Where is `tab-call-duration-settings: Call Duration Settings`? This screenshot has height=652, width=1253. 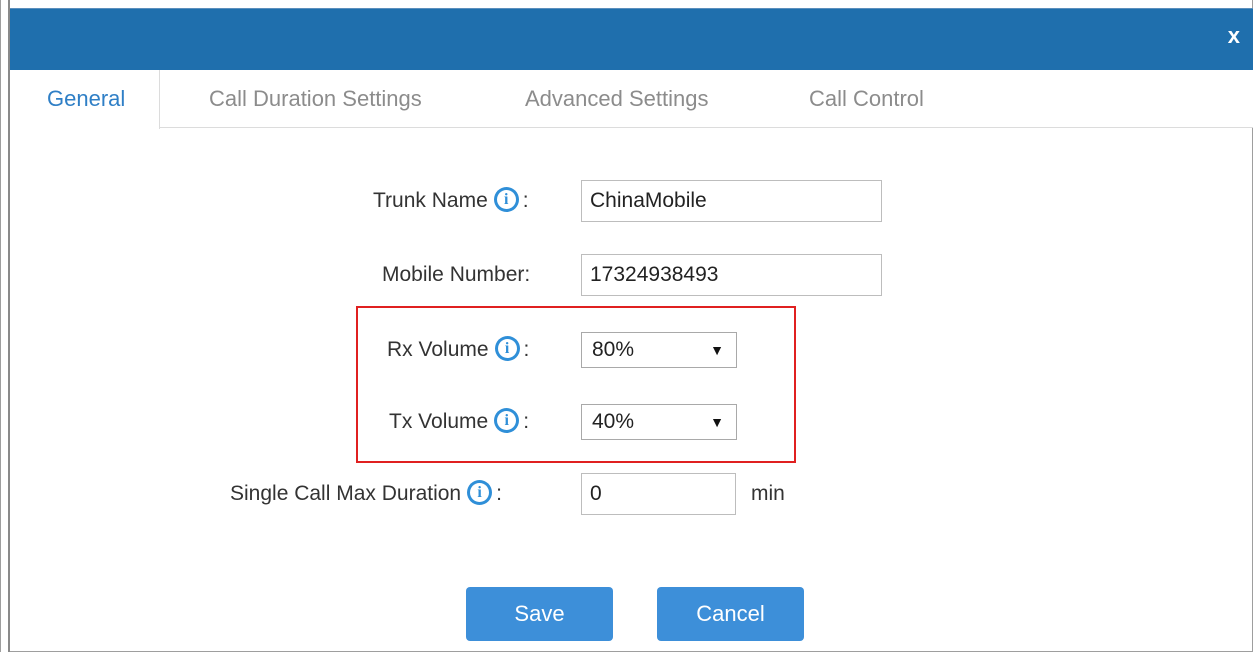
tab-call-duration-settings: Call Duration Settings is located at coordinates (315, 99).